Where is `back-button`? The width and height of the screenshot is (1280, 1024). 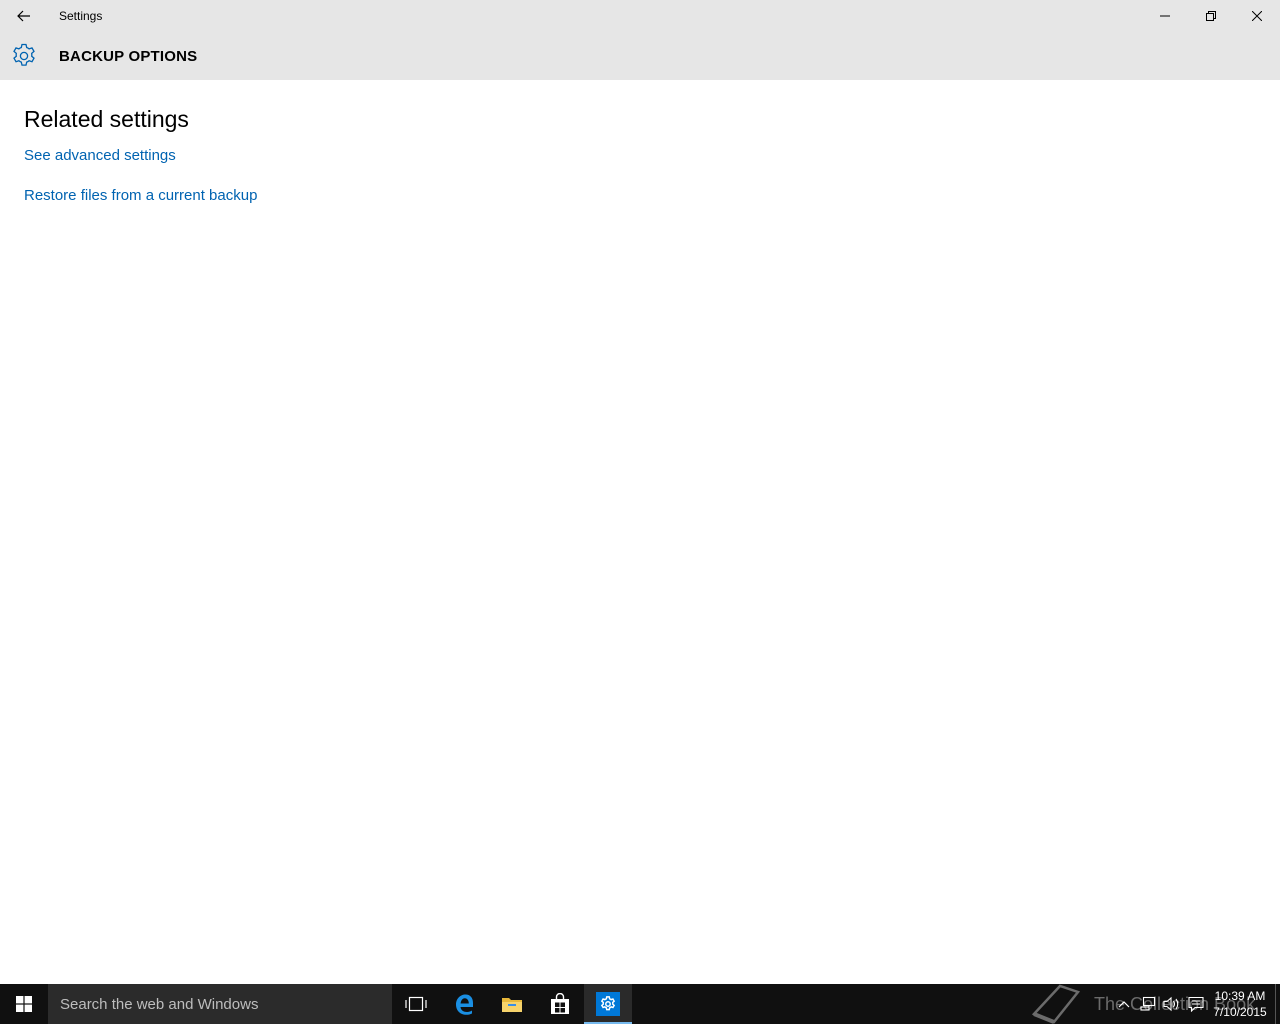
back-button is located at coordinates (24, 16).